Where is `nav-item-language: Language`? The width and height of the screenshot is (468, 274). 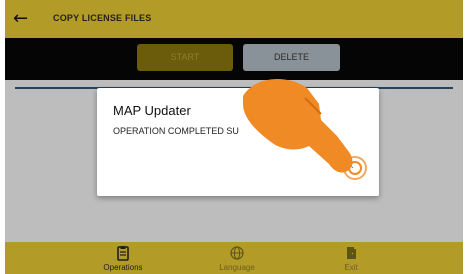
nav-item-language: Language is located at coordinates (237, 258).